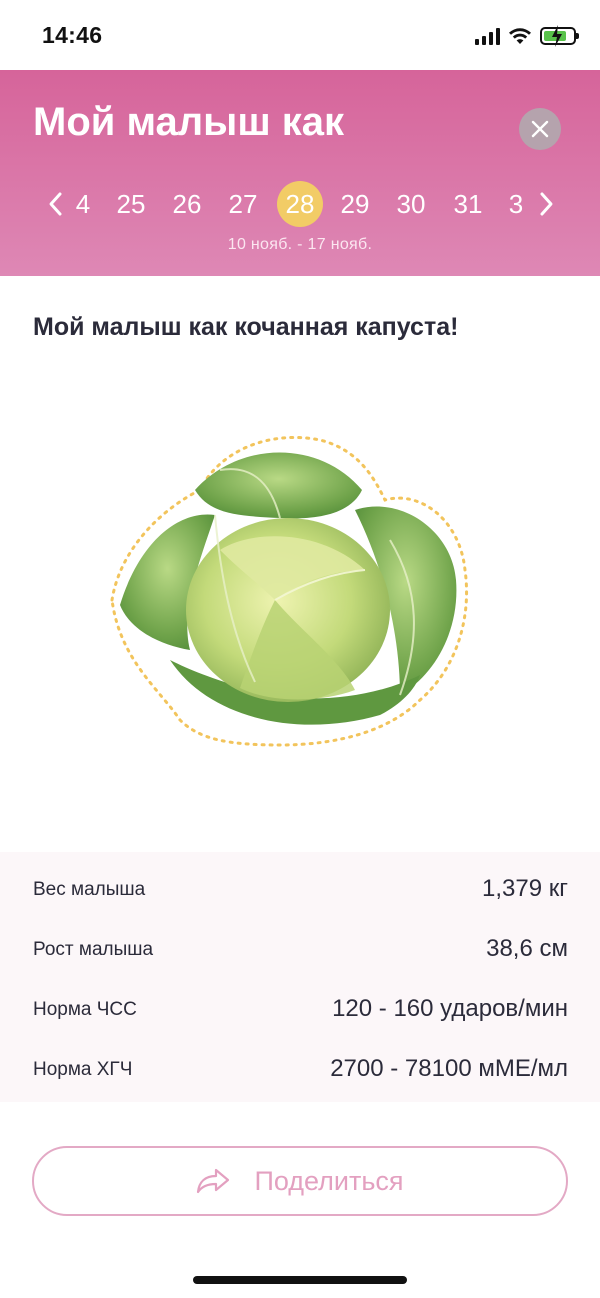 This screenshot has height=1298, width=600. I want to click on week-item: 25, so click(131, 204).